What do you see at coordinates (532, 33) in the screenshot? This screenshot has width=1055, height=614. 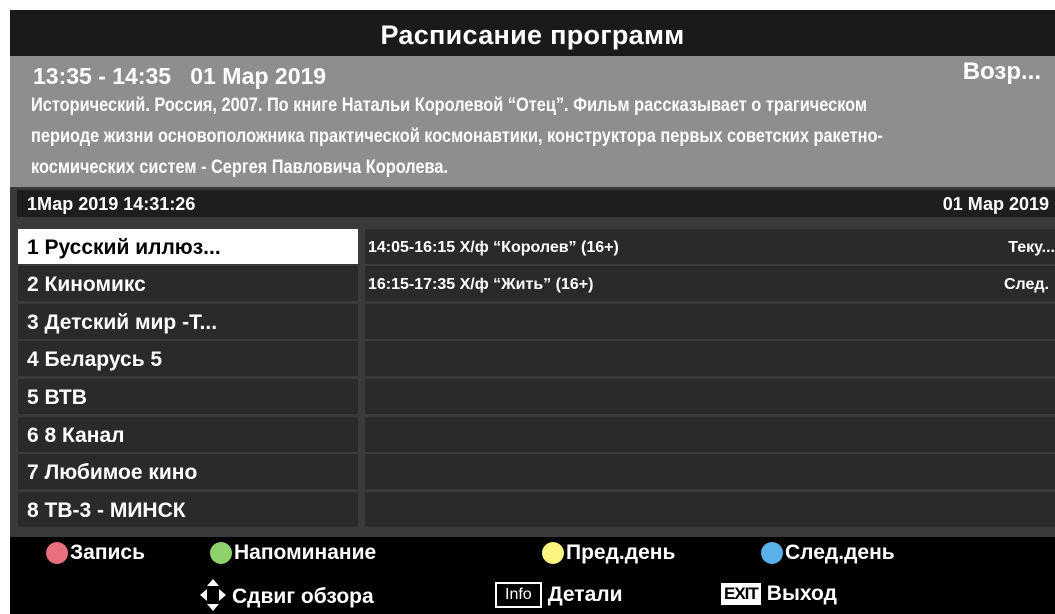 I see `page-title: Расписание программ` at bounding box center [532, 33].